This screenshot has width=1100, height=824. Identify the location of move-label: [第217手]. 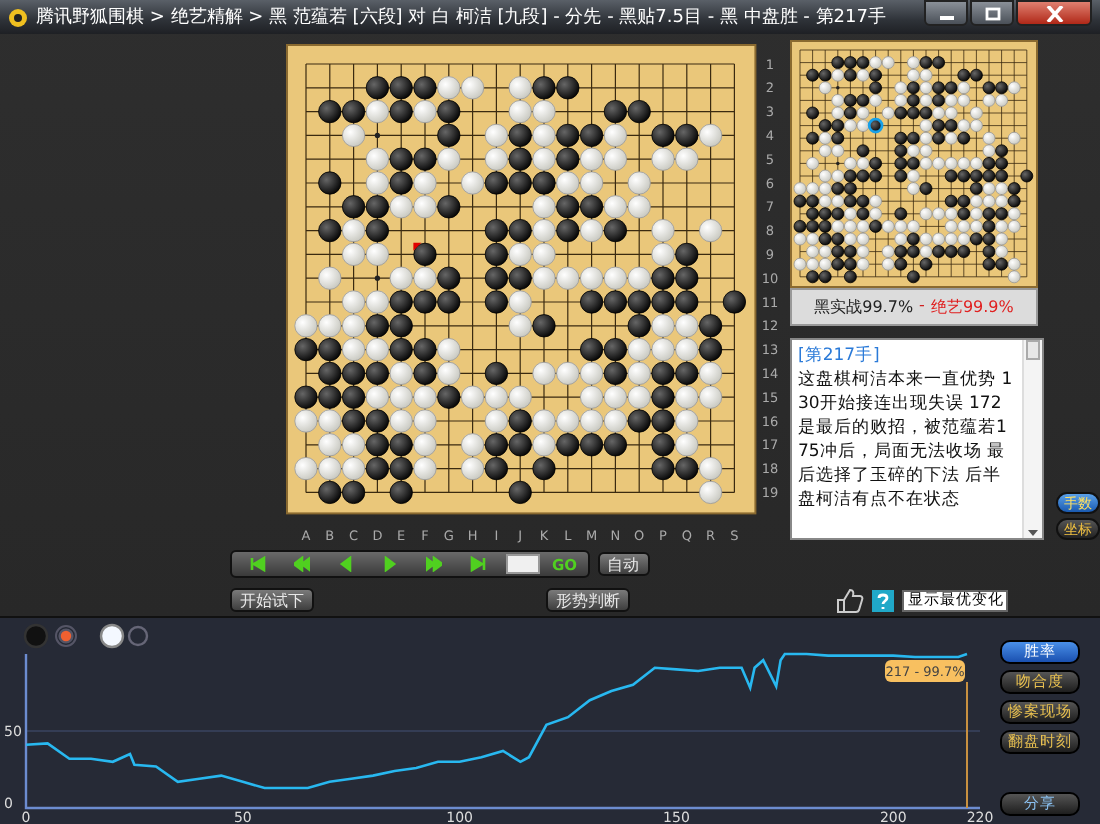
(840, 356).